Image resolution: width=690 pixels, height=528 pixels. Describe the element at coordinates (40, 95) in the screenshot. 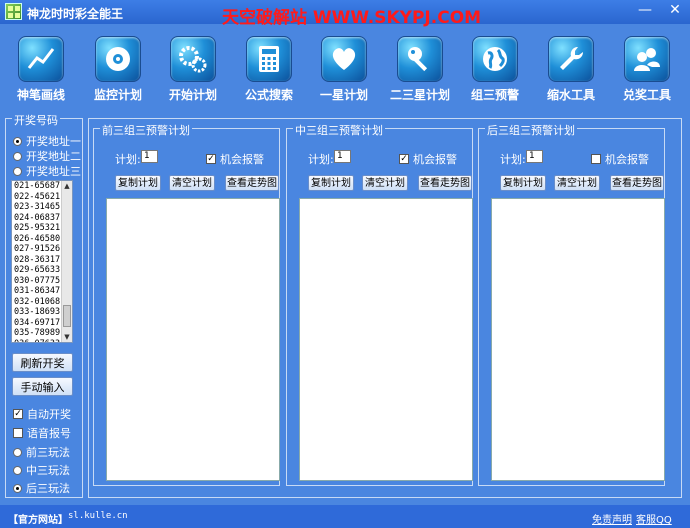

I see `tool-label: 神笔画线` at that location.